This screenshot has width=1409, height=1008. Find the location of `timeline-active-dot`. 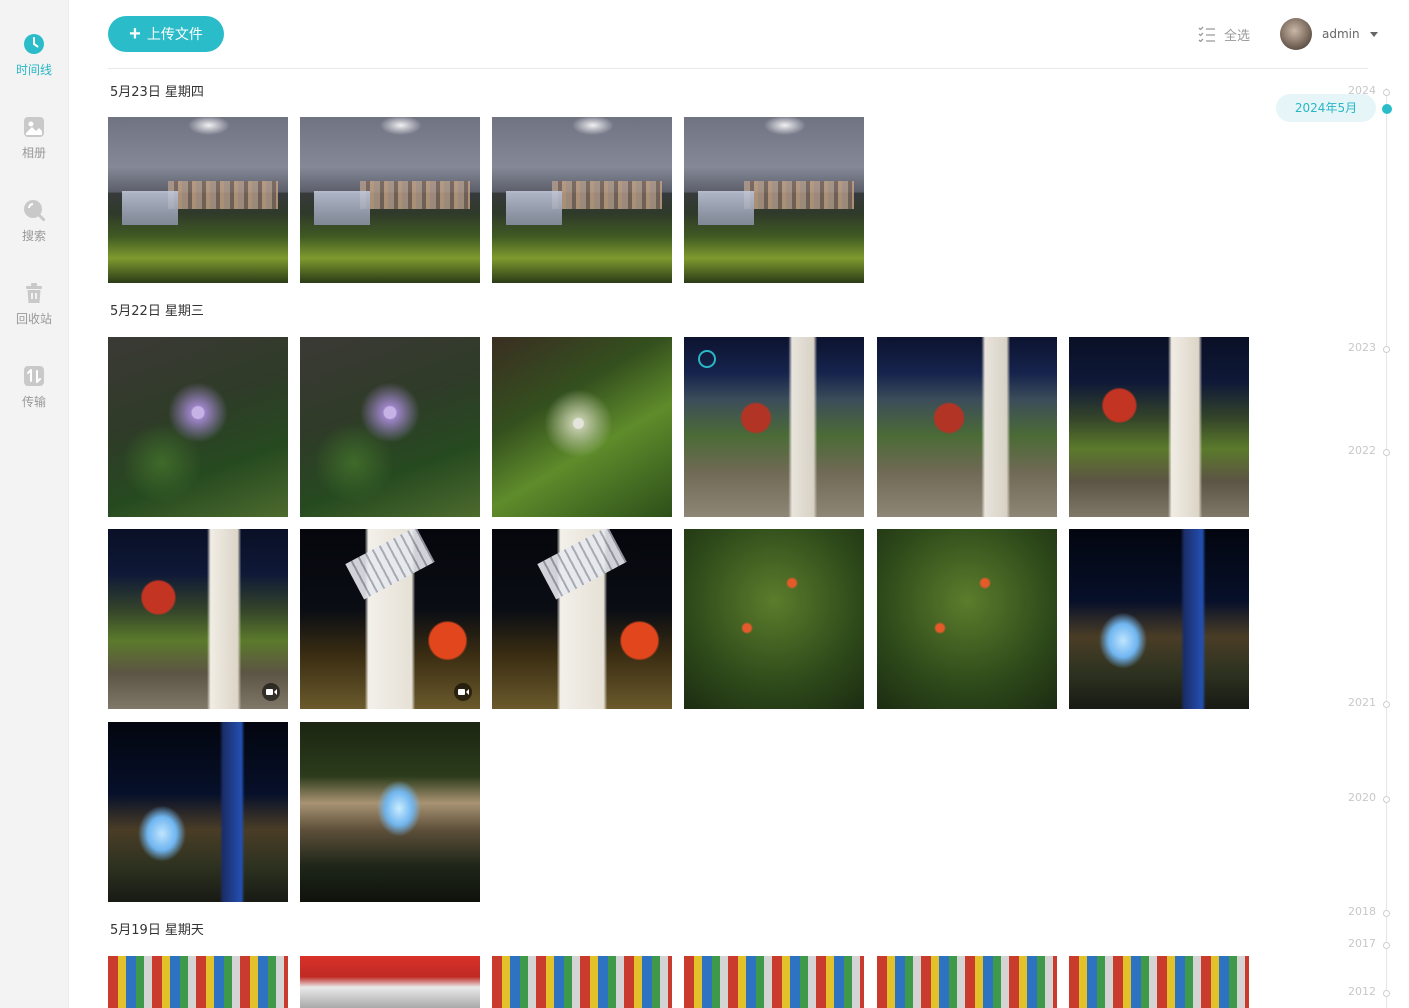

timeline-active-dot is located at coordinates (1387, 109).